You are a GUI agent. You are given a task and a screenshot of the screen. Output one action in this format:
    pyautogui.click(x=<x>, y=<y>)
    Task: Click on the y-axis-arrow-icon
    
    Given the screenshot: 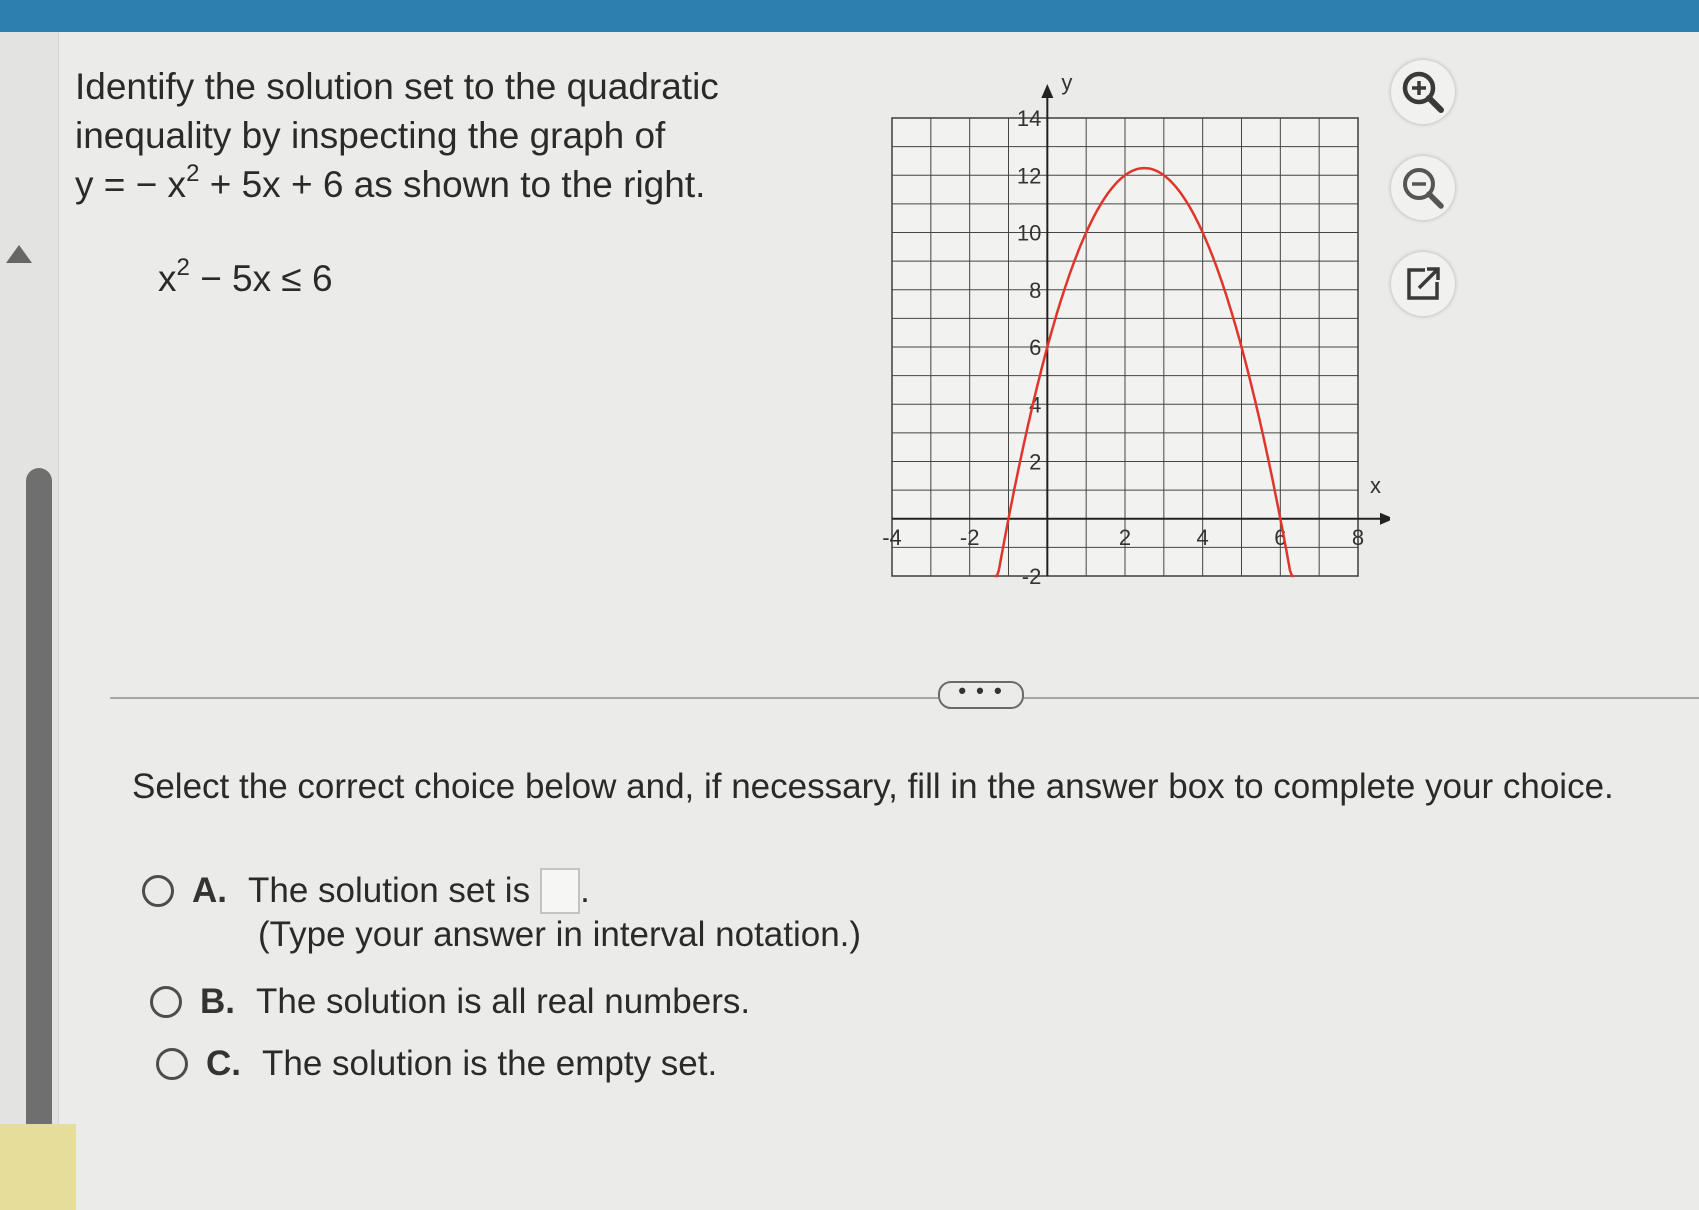 What is the action you would take?
    pyautogui.click(x=1047, y=91)
    